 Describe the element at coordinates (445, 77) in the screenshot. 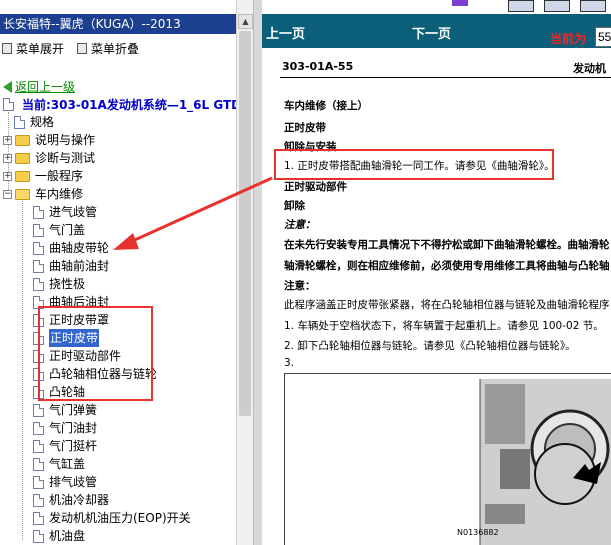

I see `header-rule` at that location.